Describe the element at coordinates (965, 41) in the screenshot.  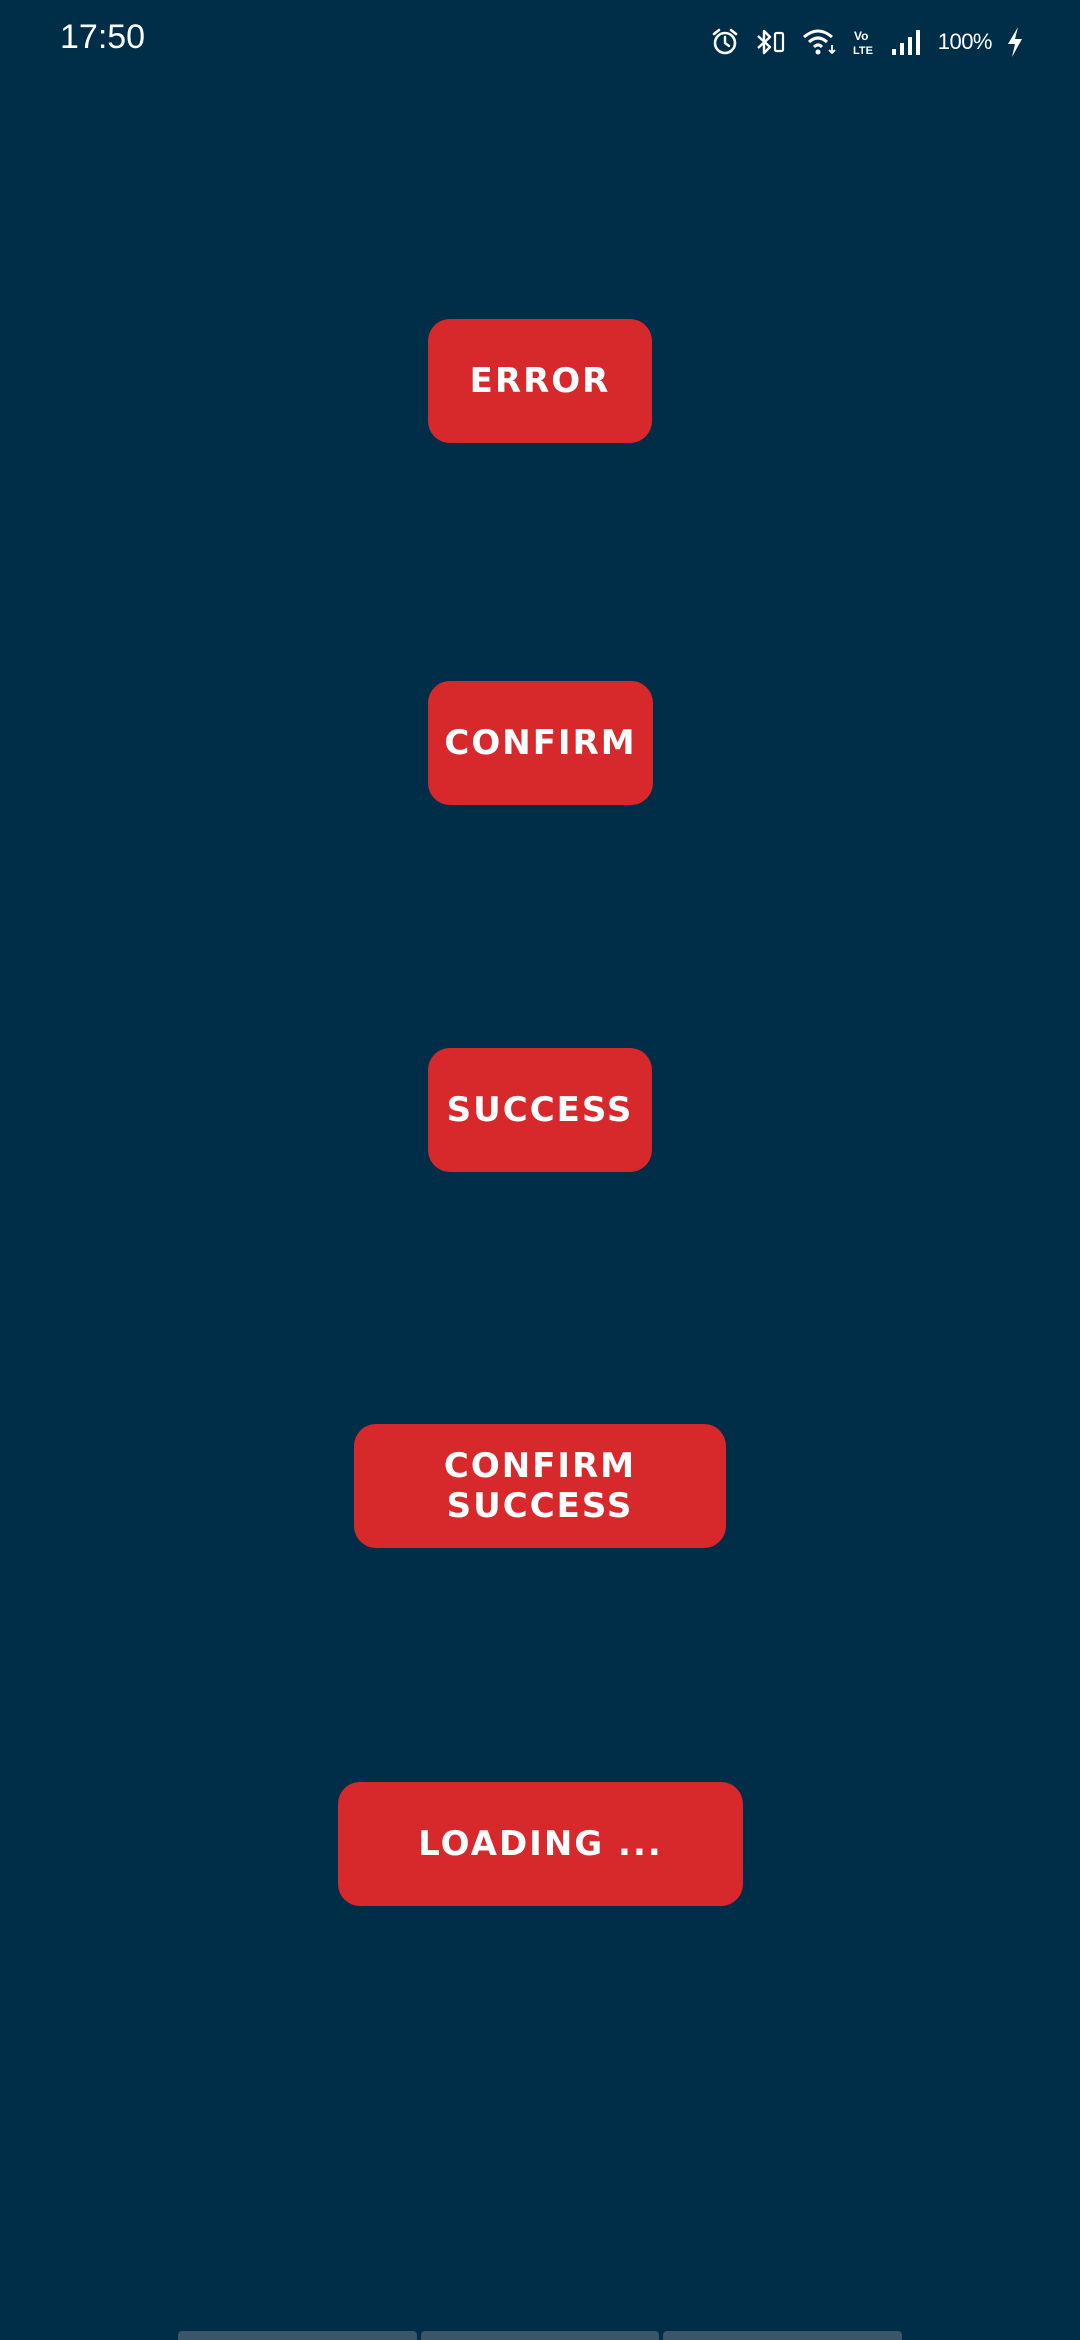
I see `battery-percent: 100%` at that location.